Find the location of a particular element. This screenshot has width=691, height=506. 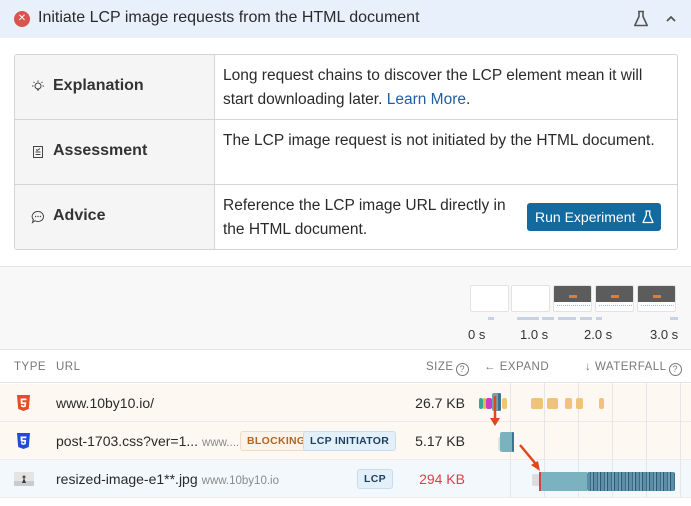

chat-bubble-icon is located at coordinates (37, 217).